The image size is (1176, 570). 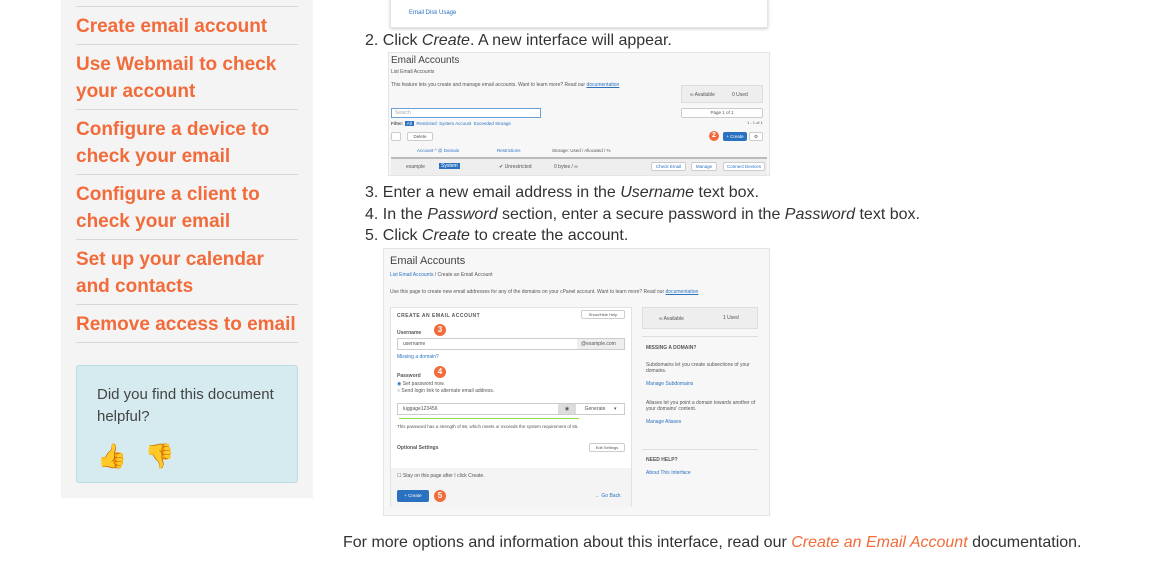 I want to click on radio-set-password: ◉ Set password now., so click(x=421, y=384).